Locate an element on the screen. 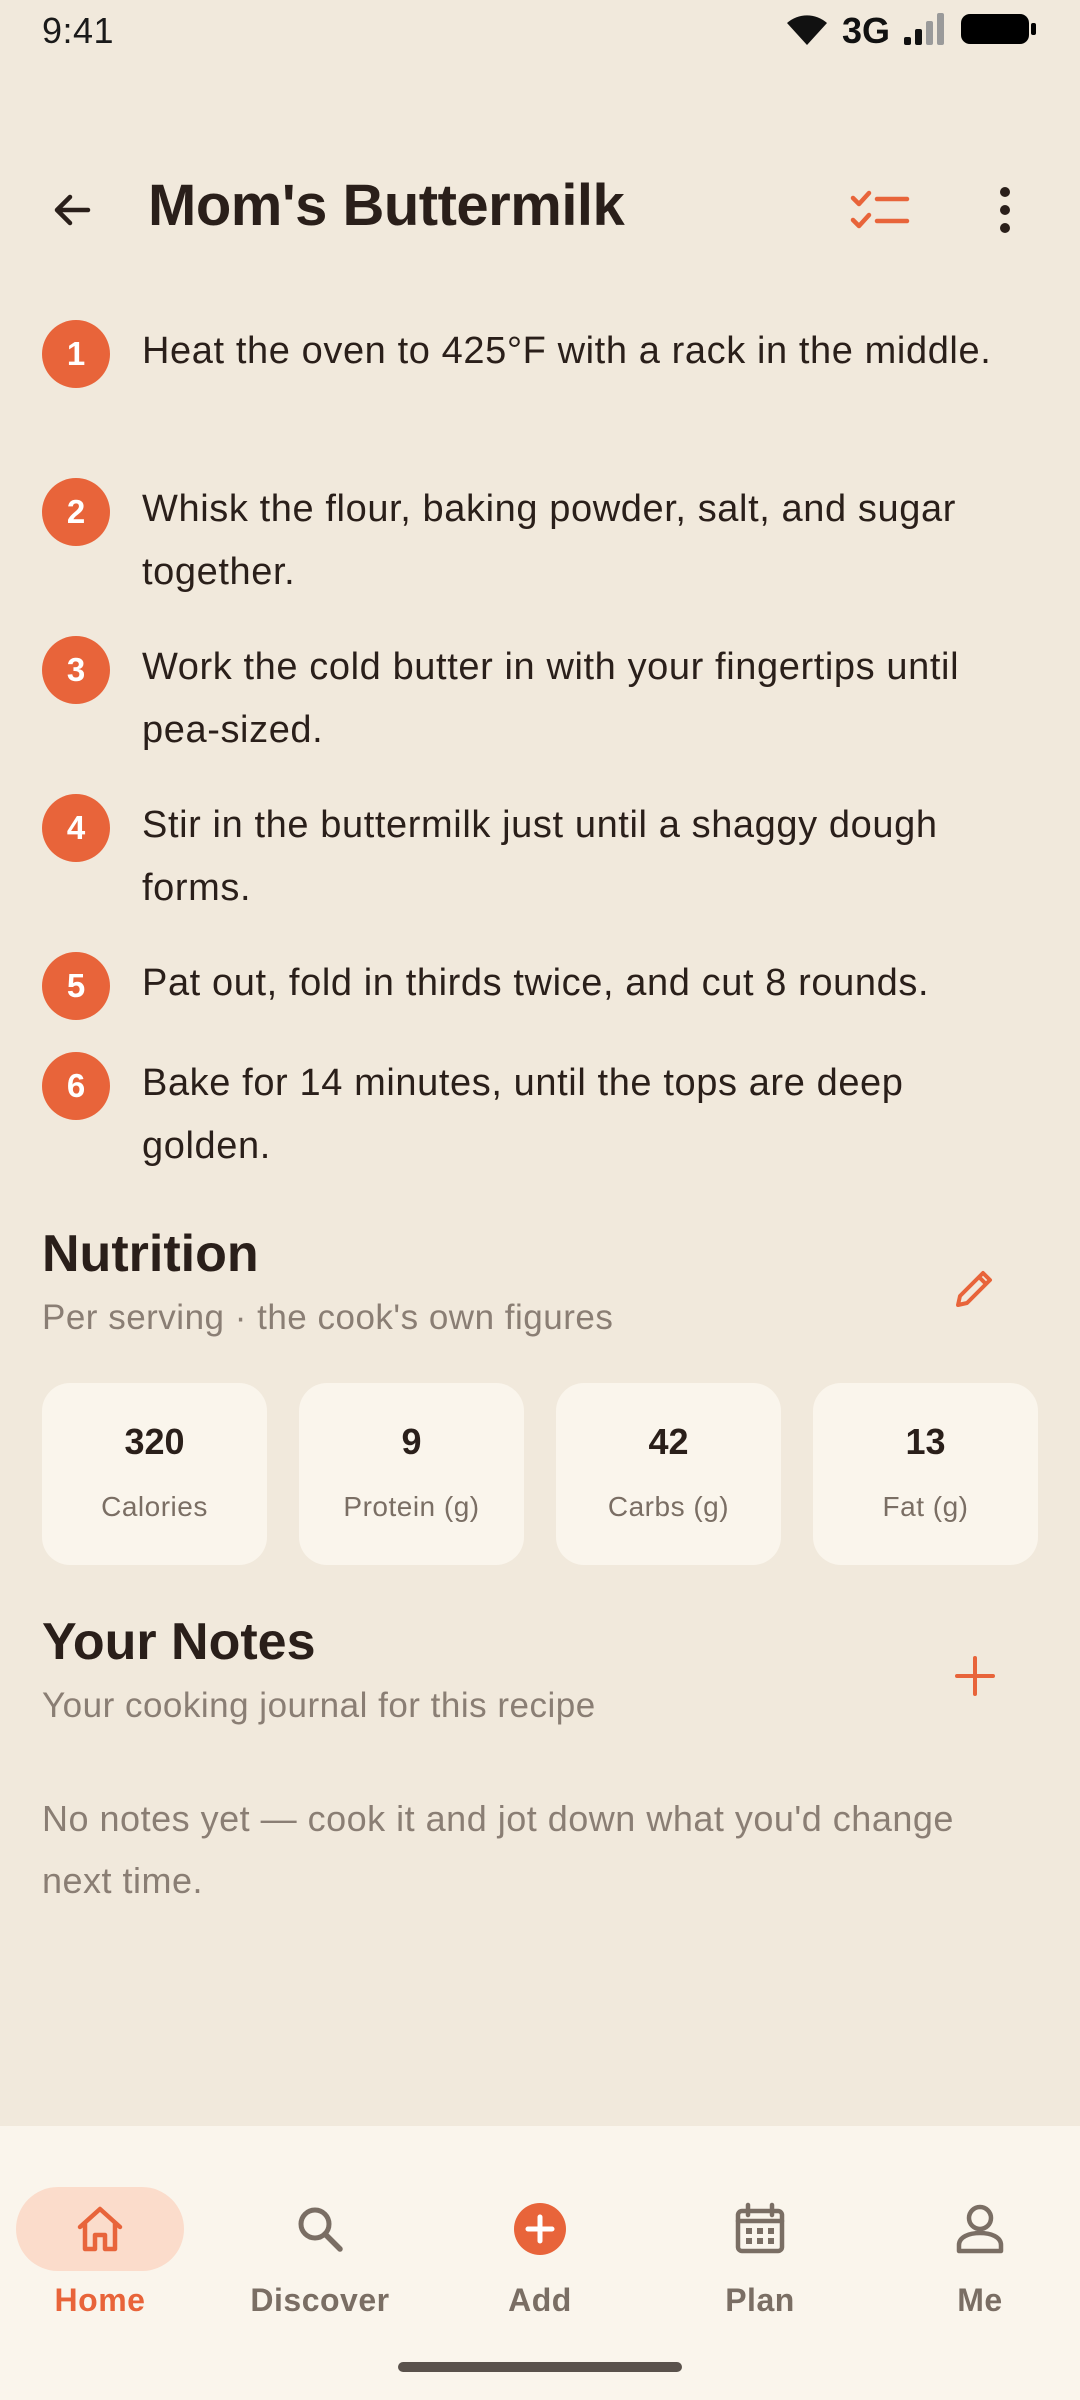  bottom-navigation: Home Discover Add Plan Me is located at coordinates (540, 2263).